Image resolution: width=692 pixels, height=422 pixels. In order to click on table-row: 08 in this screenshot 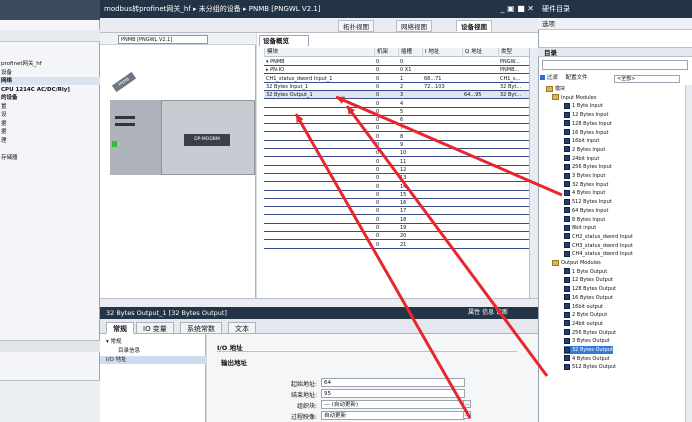, I will do `click(398, 137)`.